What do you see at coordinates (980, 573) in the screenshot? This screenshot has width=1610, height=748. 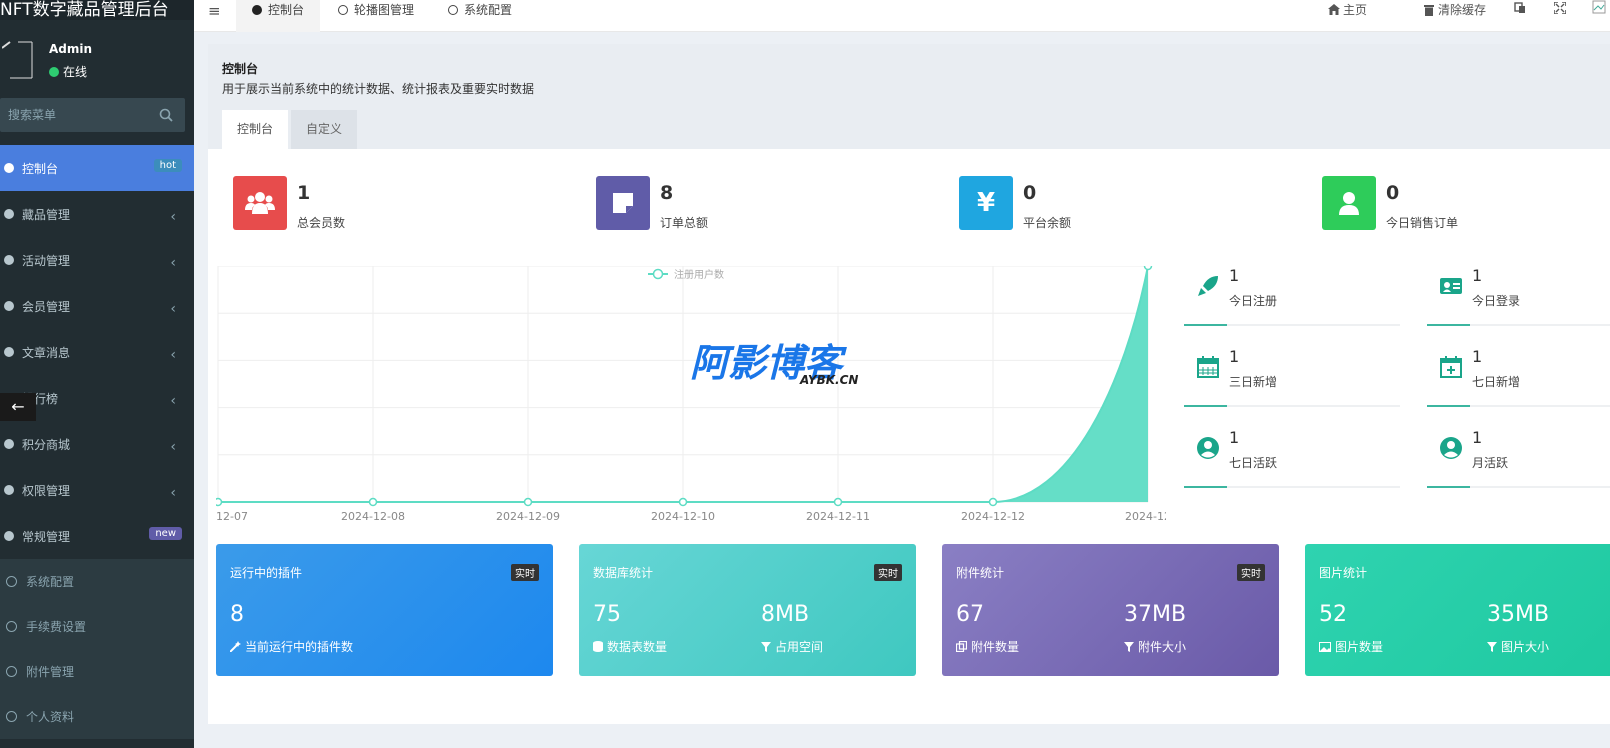 I see `panel-title: 附件统计` at bounding box center [980, 573].